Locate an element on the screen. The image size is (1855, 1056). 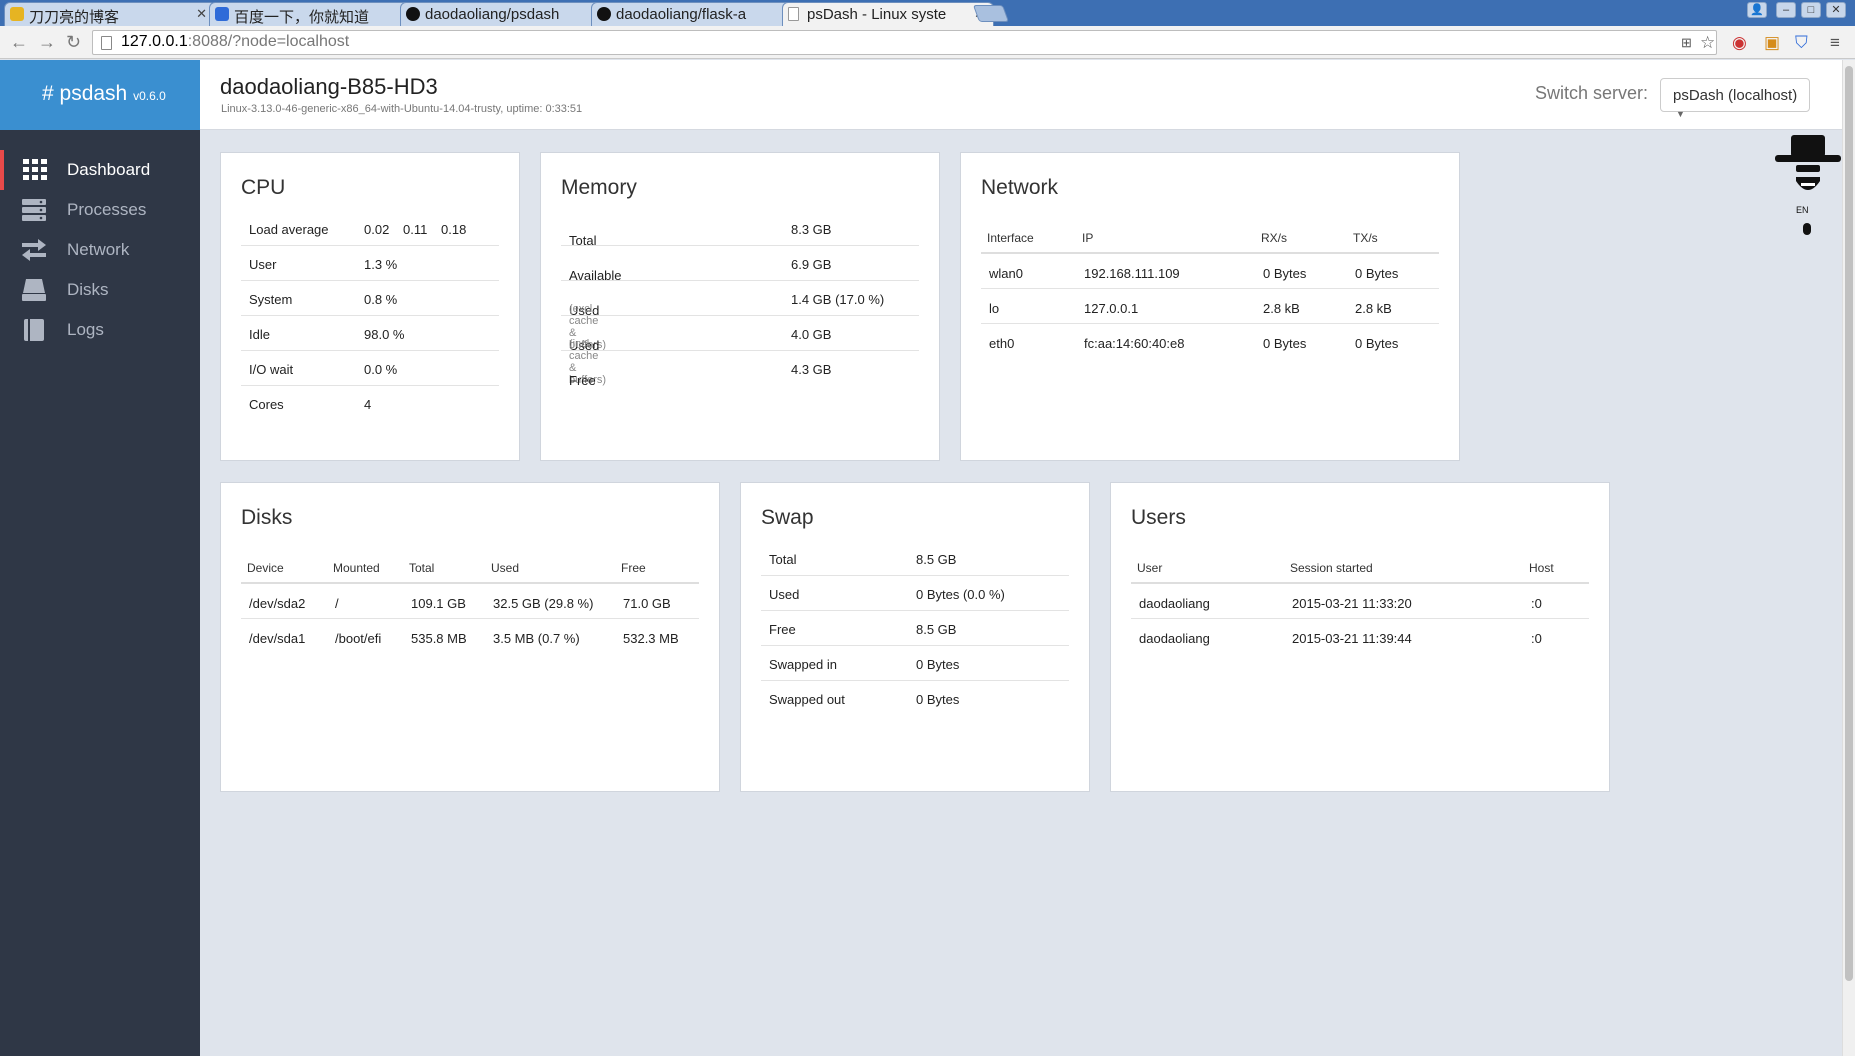
tab-title: 百度一下，你就知道 is located at coordinates (302, 17).